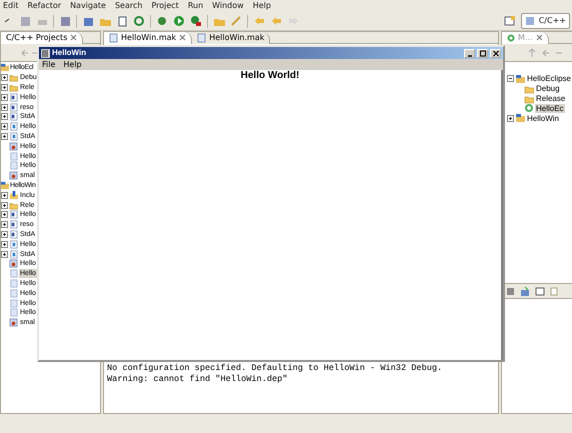 This screenshot has height=433, width=572. What do you see at coordinates (549, 79) in the screenshot?
I see `tree-item: HelloEclipse` at bounding box center [549, 79].